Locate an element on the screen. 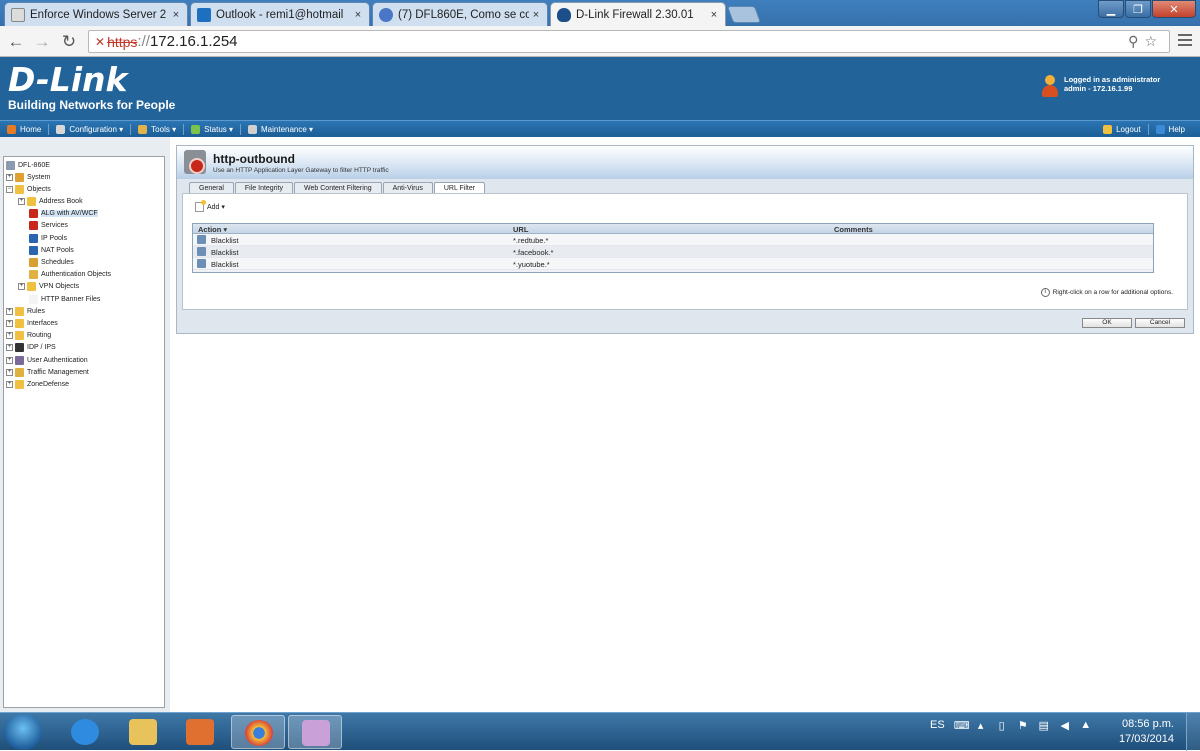 This screenshot has width=1200, height=751. tree-item: HTTP Banner Files is located at coordinates (59, 299).